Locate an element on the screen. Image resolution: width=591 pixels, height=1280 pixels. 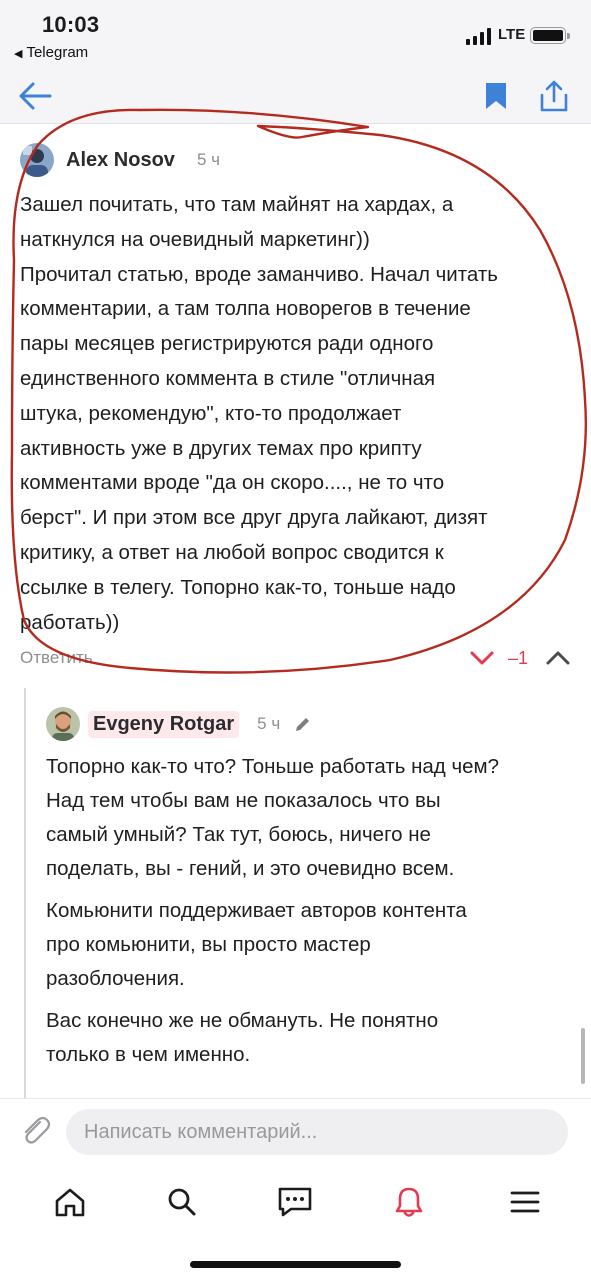
chat-icon is located at coordinates (295, 1202).